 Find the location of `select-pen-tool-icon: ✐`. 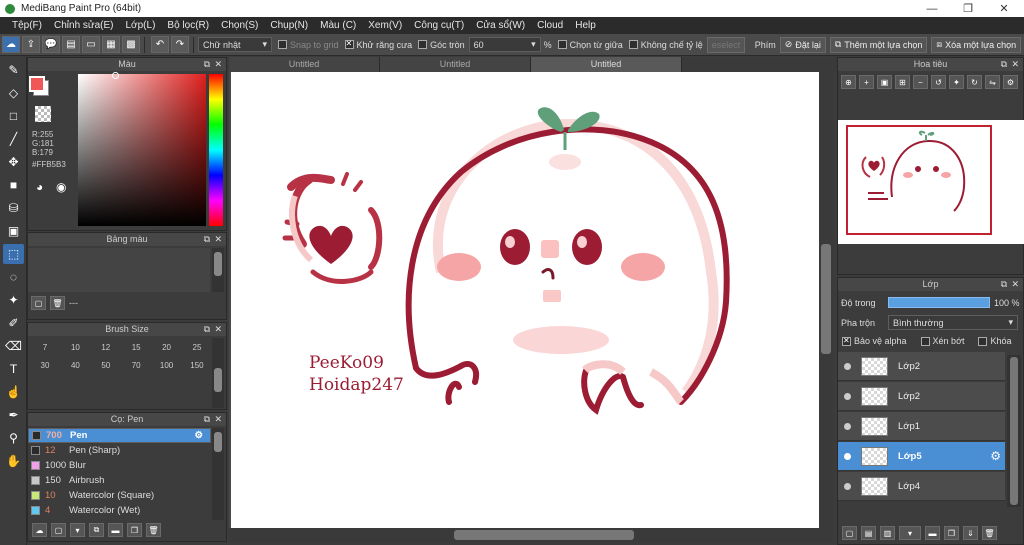

select-pen-tool-icon: ✐ is located at coordinates (13, 323).